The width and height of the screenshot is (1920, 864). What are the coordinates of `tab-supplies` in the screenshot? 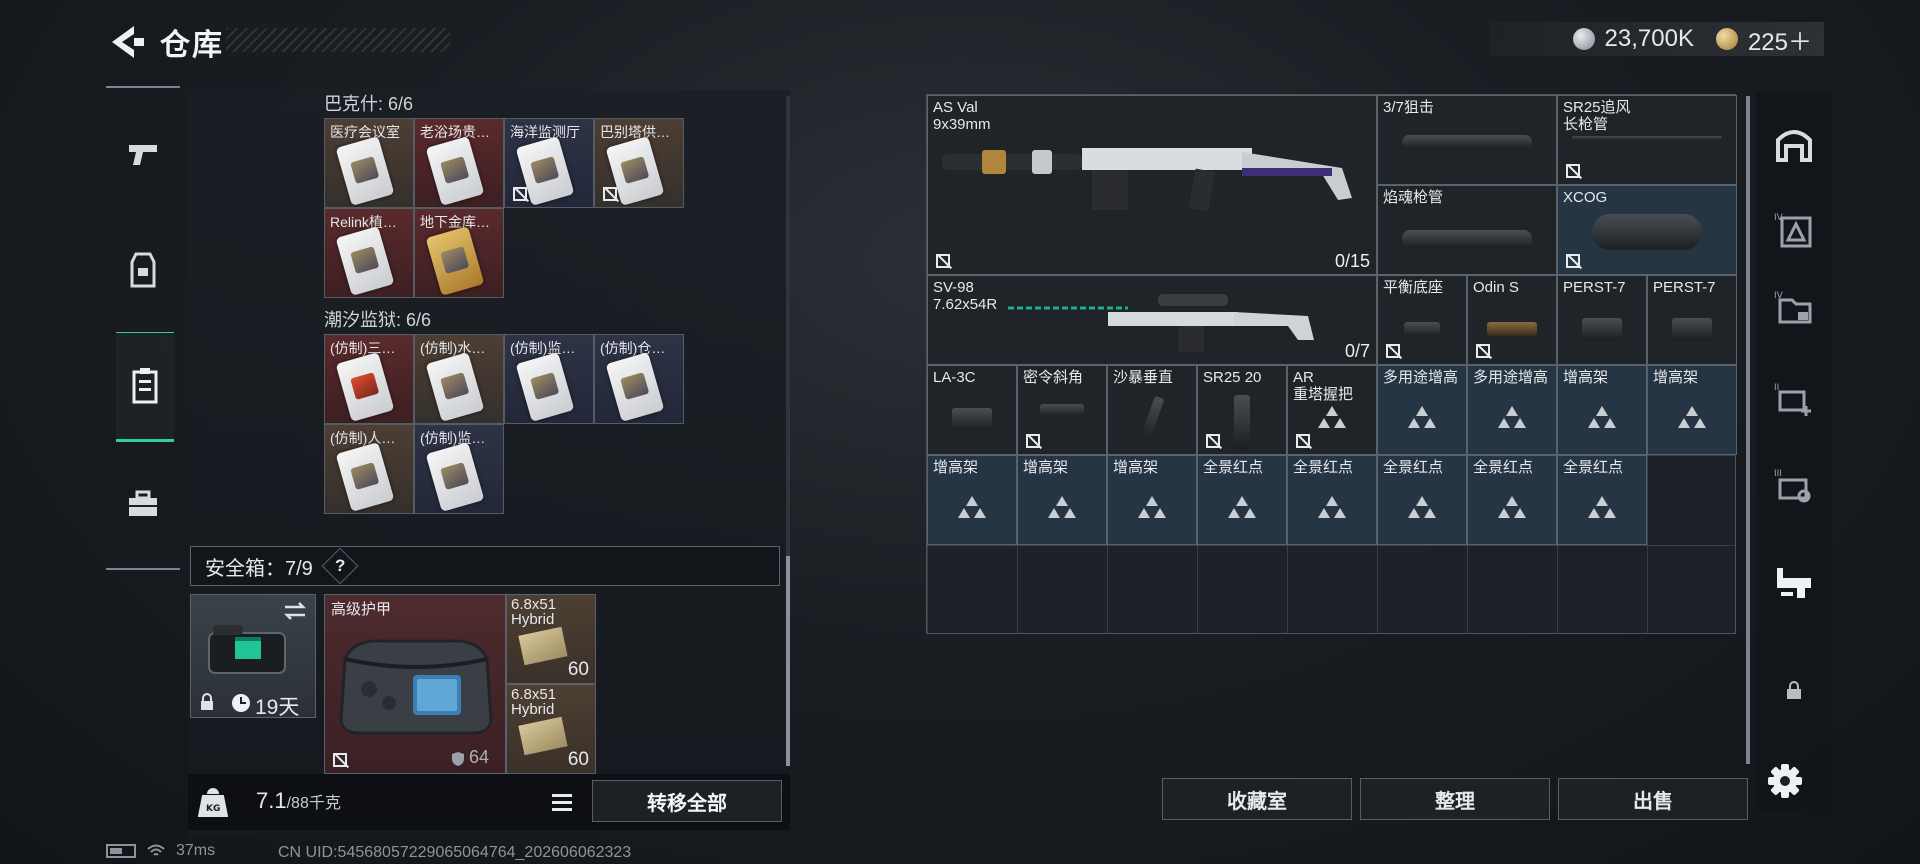 It's located at (143, 504).